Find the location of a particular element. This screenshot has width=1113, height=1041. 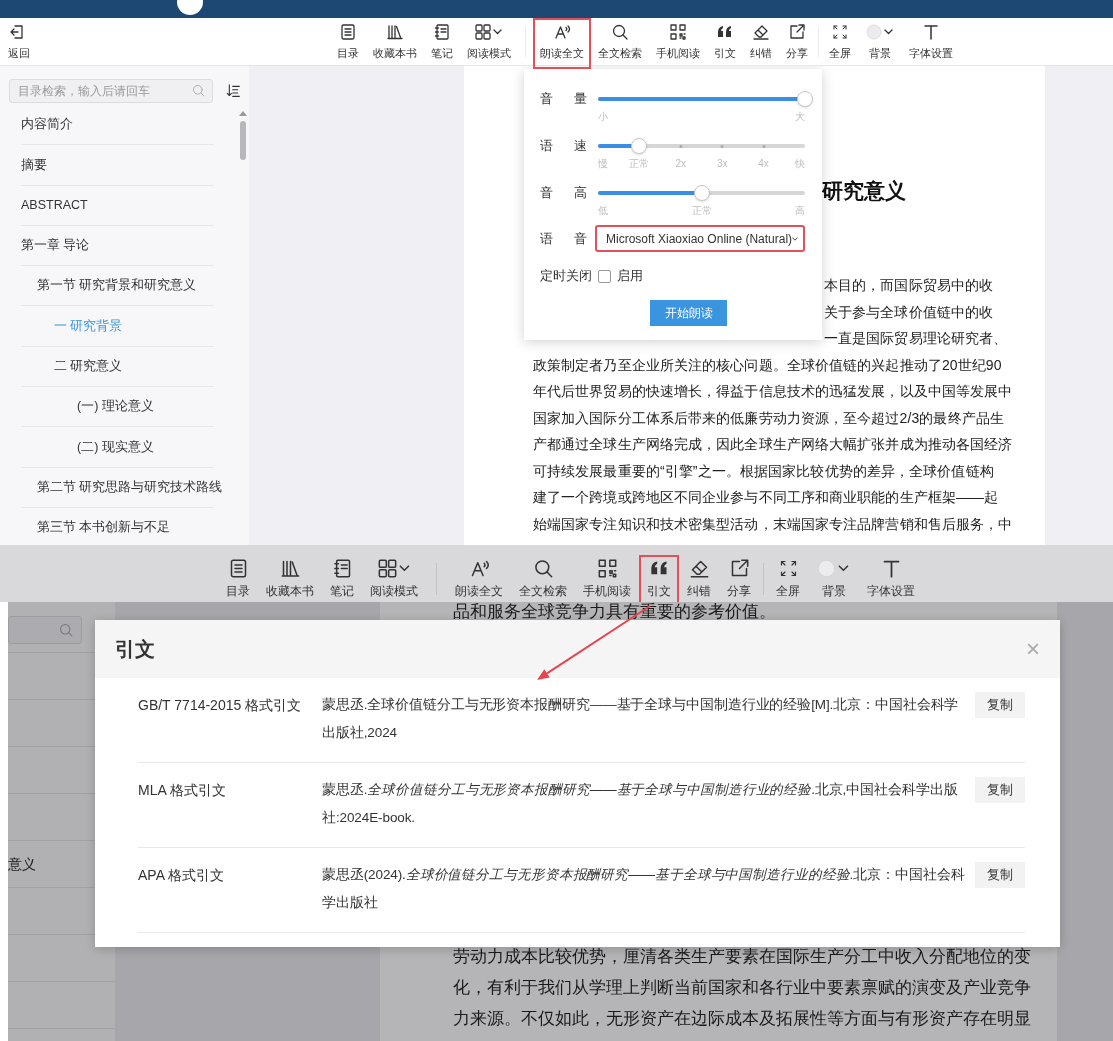

paragraph-line: 关于参与全球价值链中的收 is located at coordinates (909, 312).